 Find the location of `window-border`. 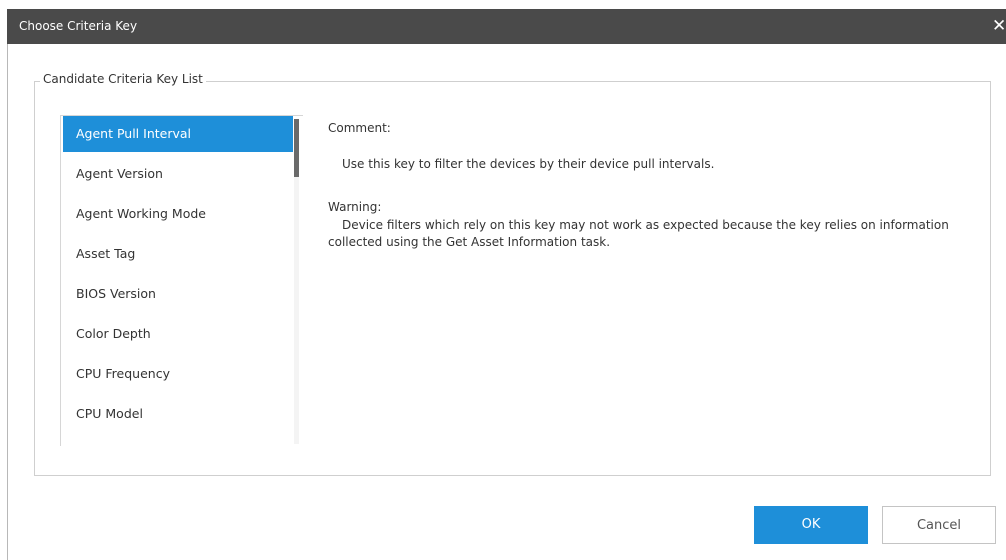

window-border is located at coordinates (7, 302).